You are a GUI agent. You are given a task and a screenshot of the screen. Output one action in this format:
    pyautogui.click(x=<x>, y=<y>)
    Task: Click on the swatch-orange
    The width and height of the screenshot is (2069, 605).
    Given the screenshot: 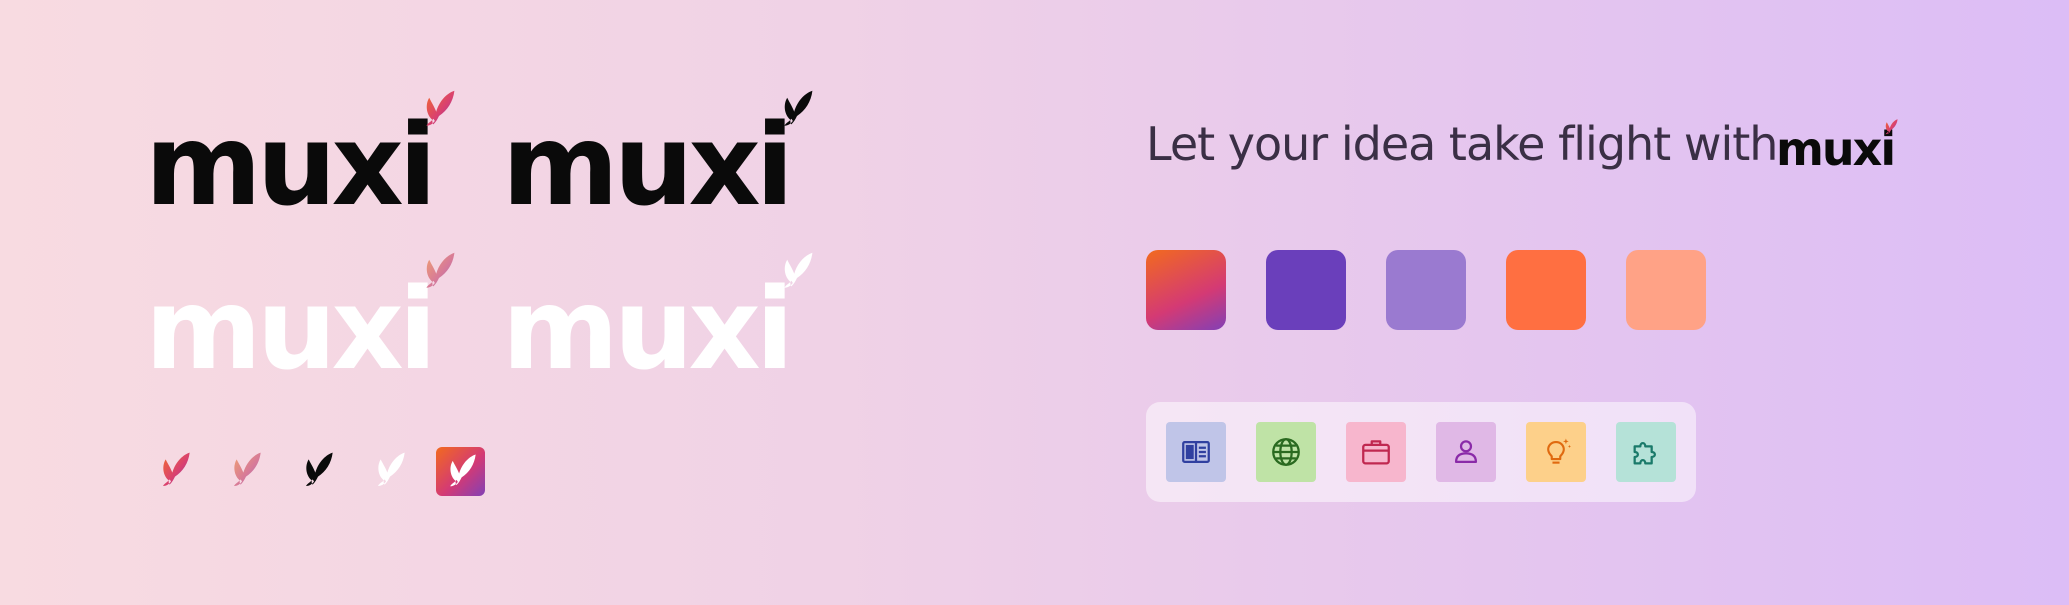 What is the action you would take?
    pyautogui.click(x=1546, y=290)
    